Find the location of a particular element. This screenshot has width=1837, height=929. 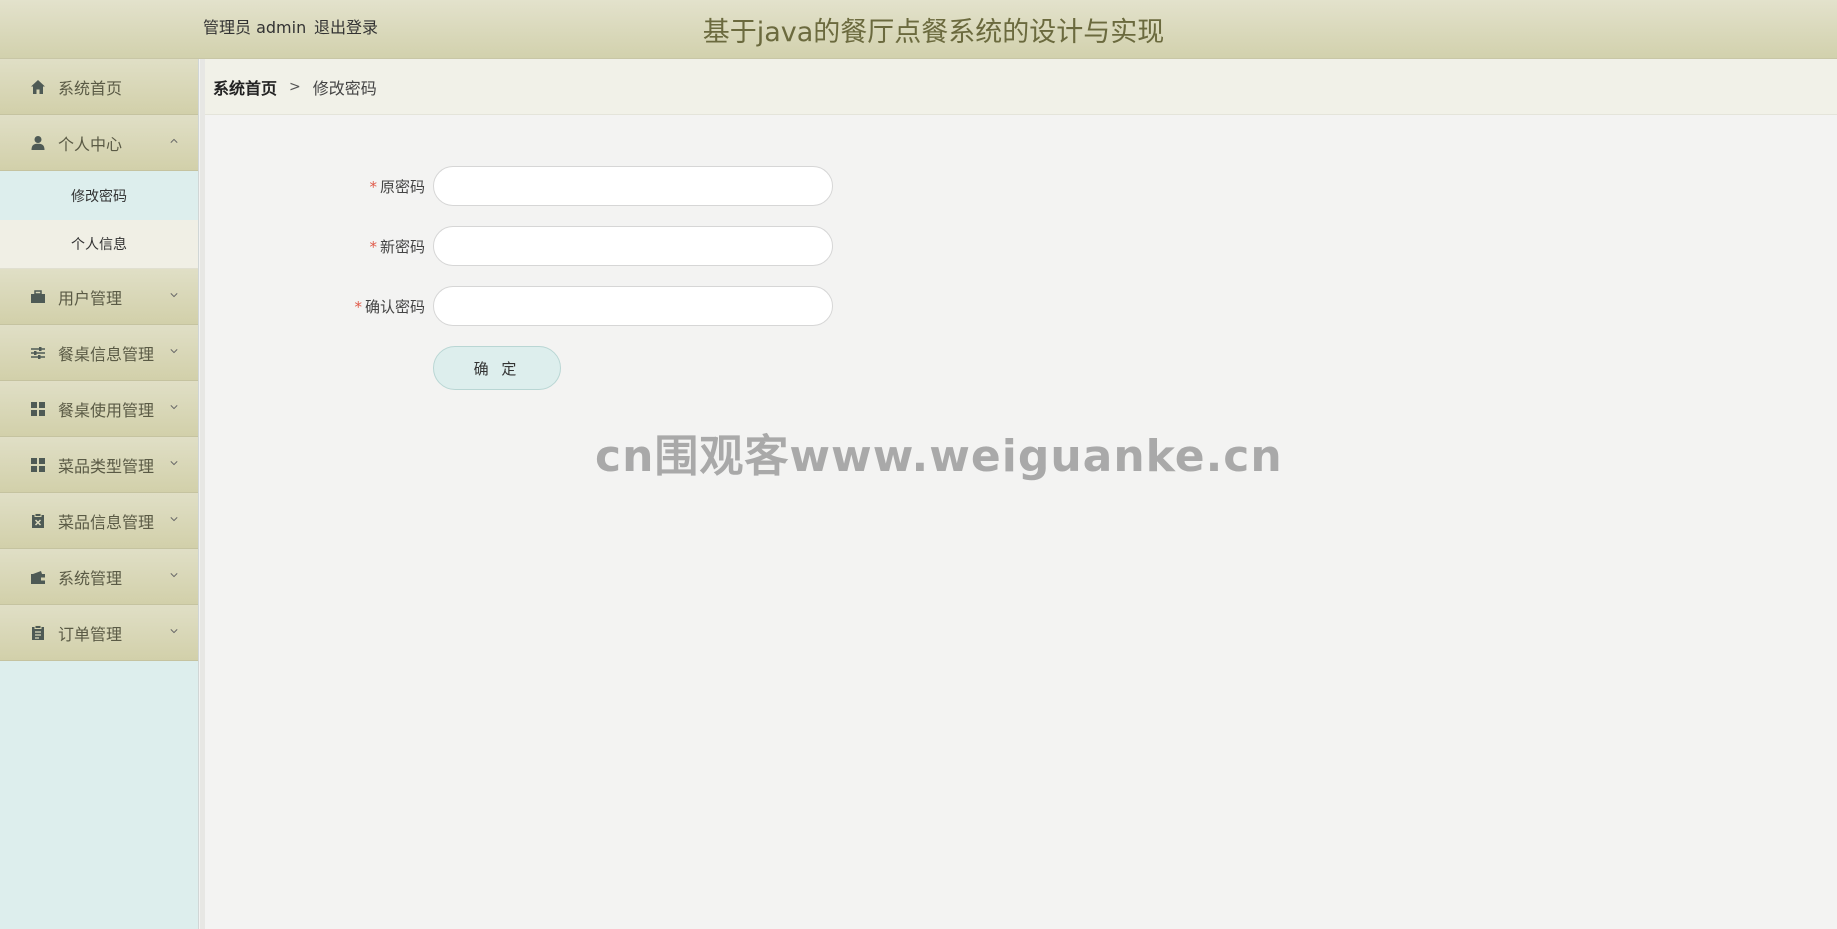

sidebar-item-system-management: 系统管理 is located at coordinates (99, 577).